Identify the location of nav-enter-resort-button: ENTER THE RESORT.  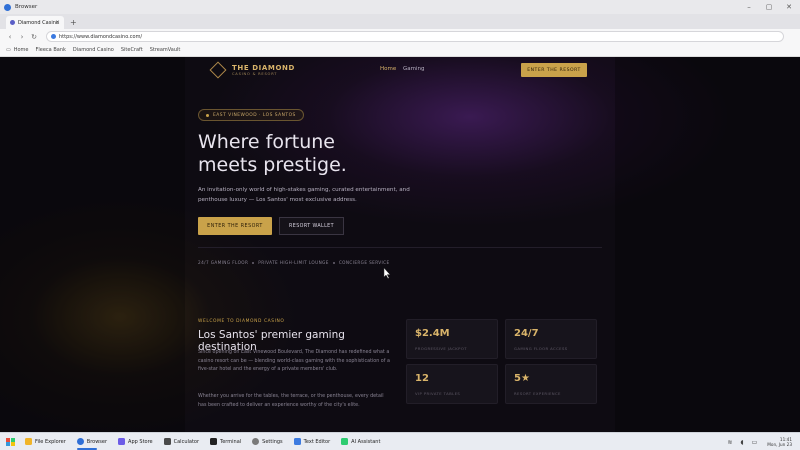
(554, 70).